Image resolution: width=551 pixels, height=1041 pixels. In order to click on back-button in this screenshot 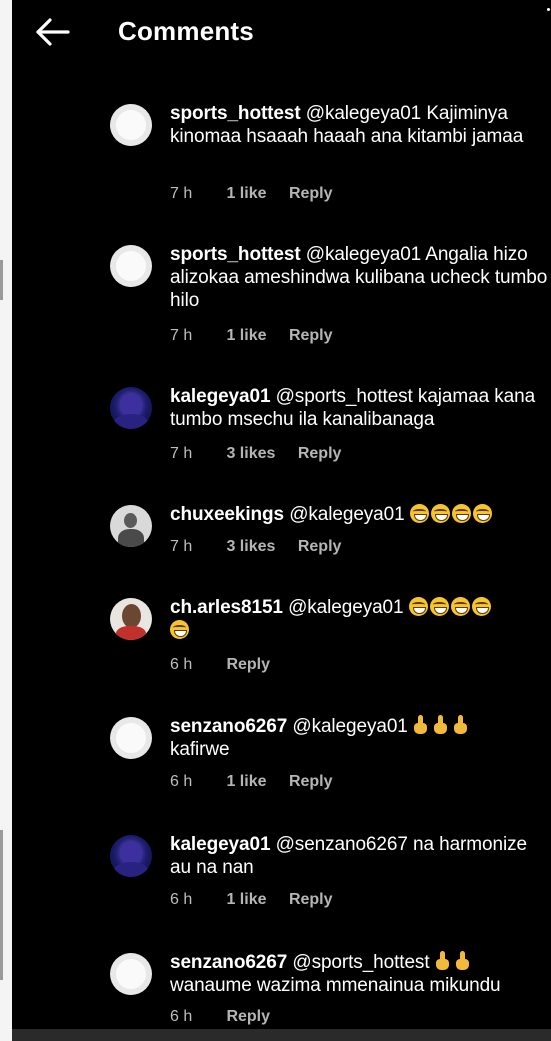, I will do `click(52, 32)`.